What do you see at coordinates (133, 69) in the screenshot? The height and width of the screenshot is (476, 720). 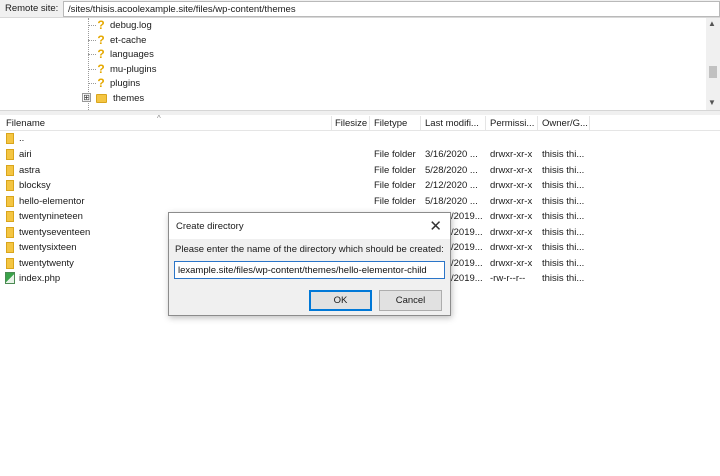 I see `tree-item-label: mu-plugins` at bounding box center [133, 69].